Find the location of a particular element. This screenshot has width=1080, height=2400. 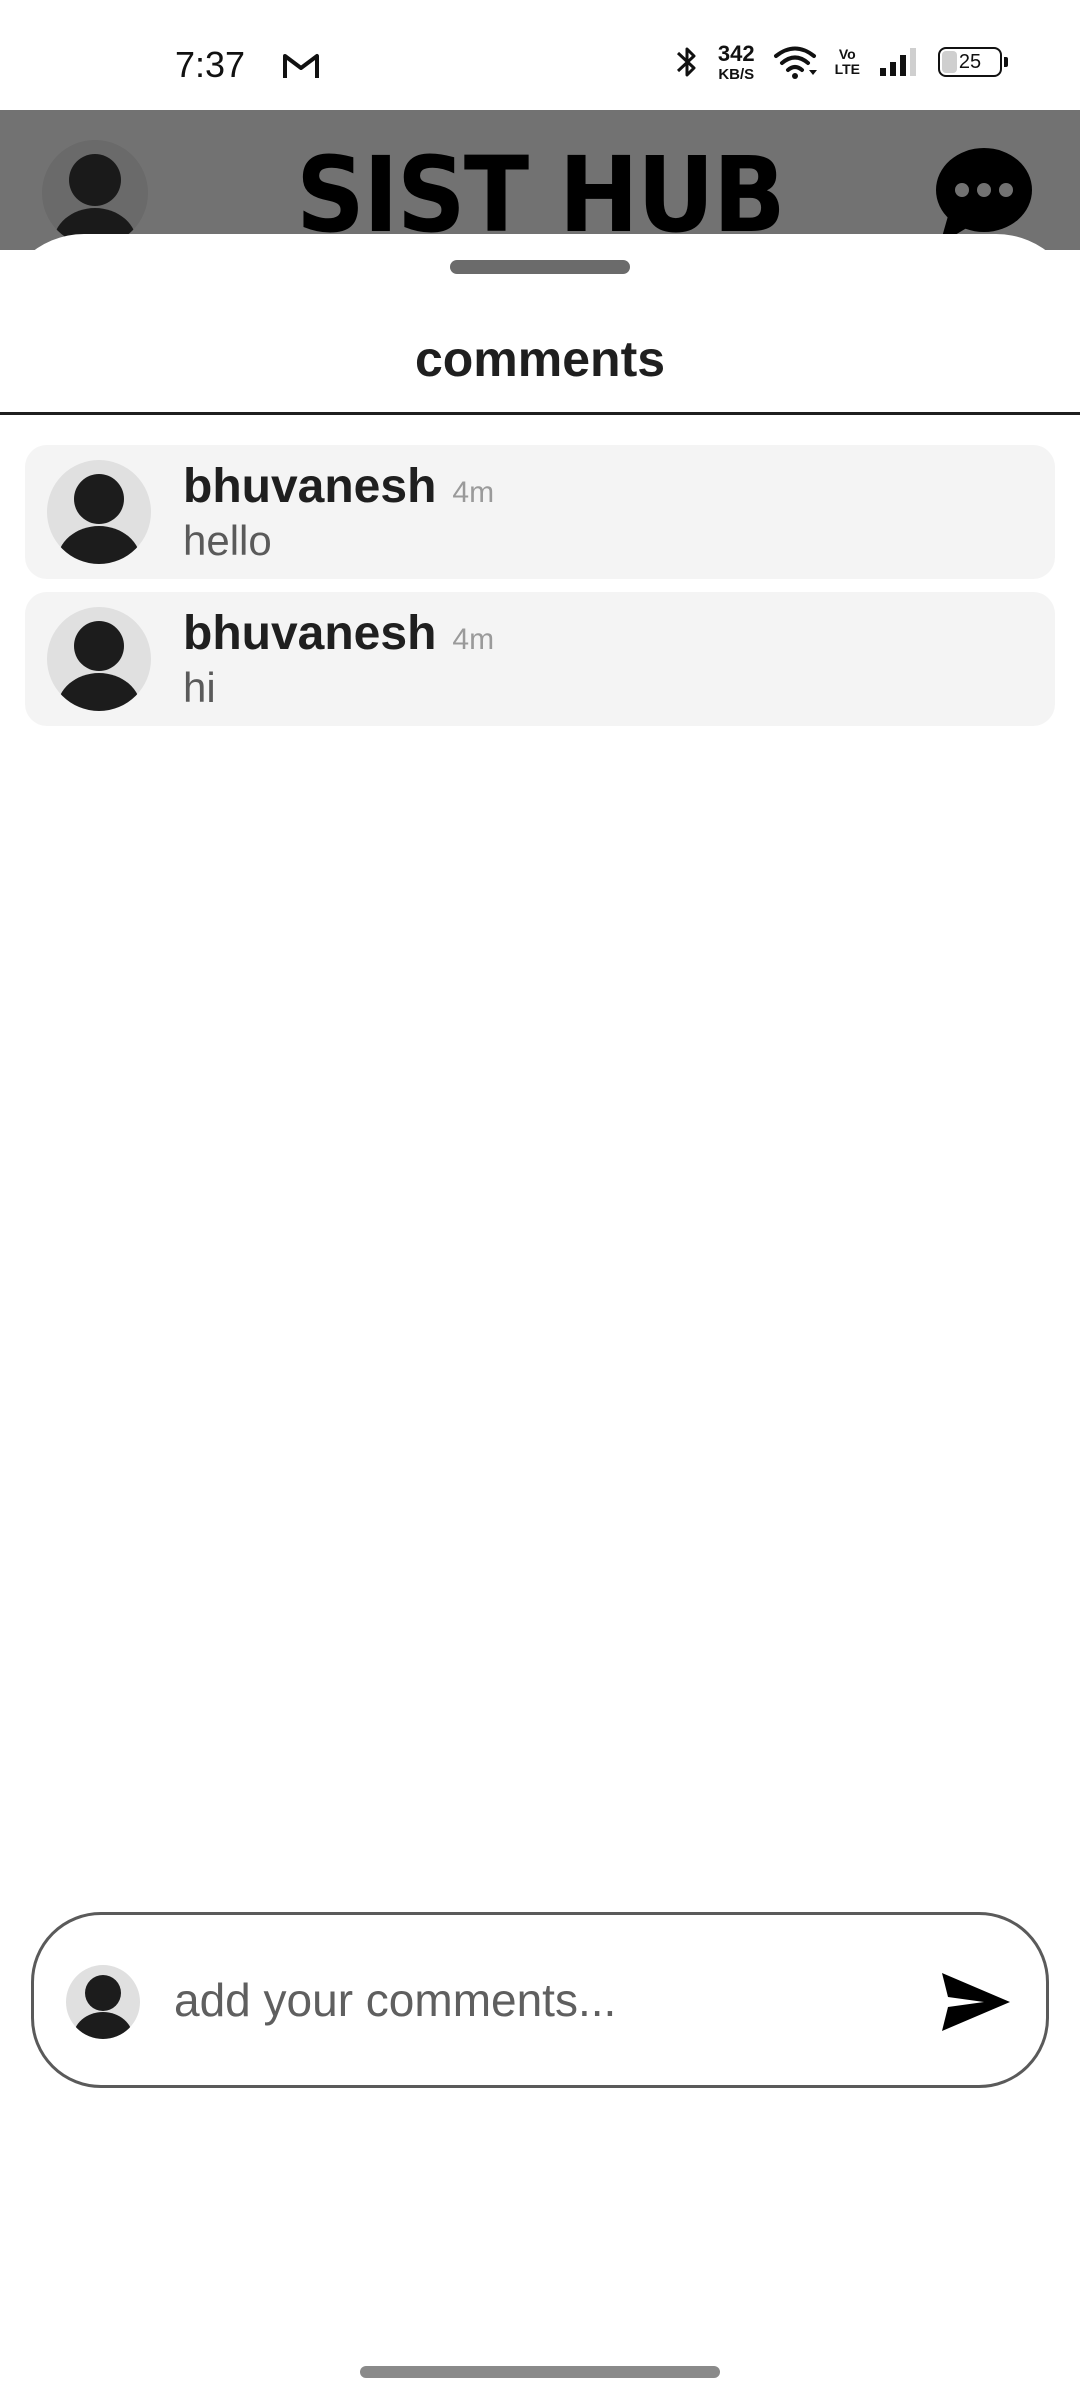

status-time: 7:37 is located at coordinates (210, 64).